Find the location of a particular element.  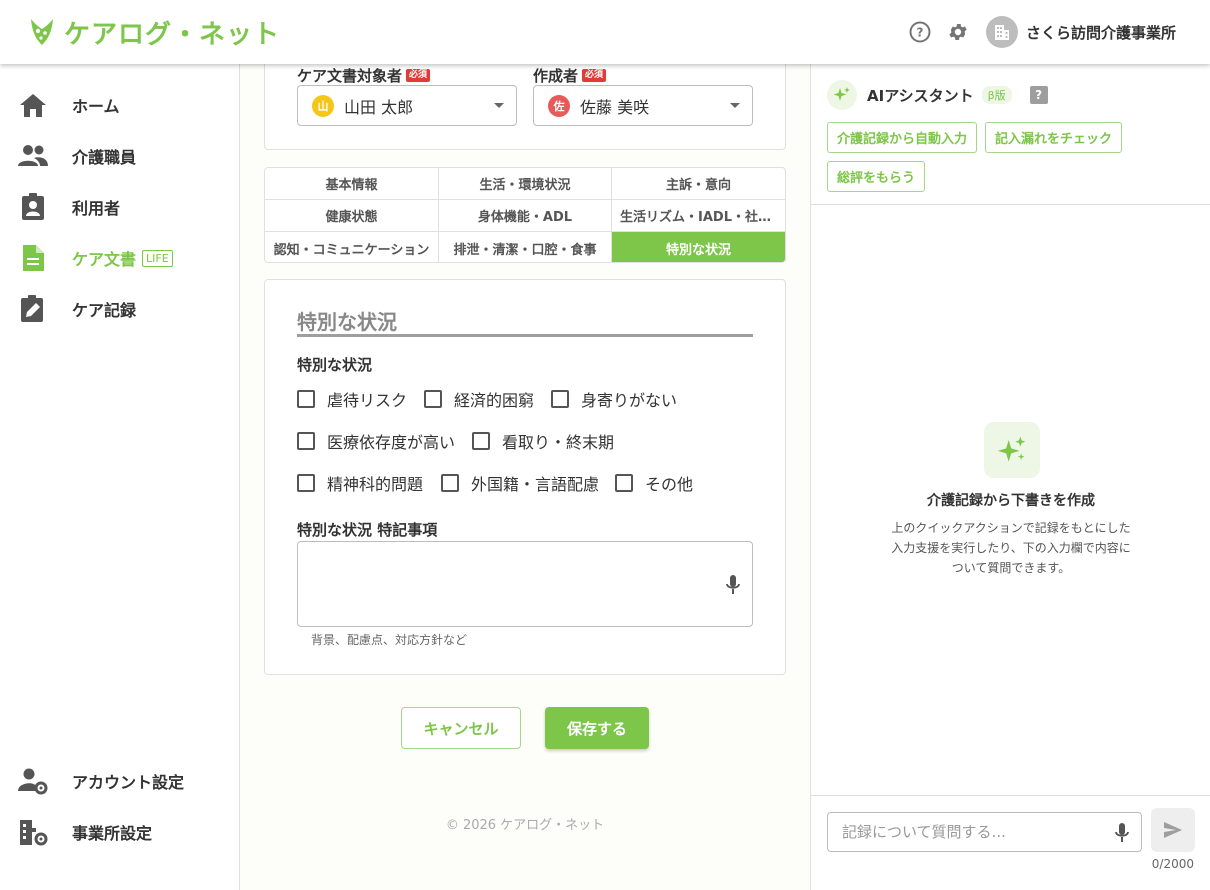

cancel-button: キャンセル is located at coordinates (461, 728).